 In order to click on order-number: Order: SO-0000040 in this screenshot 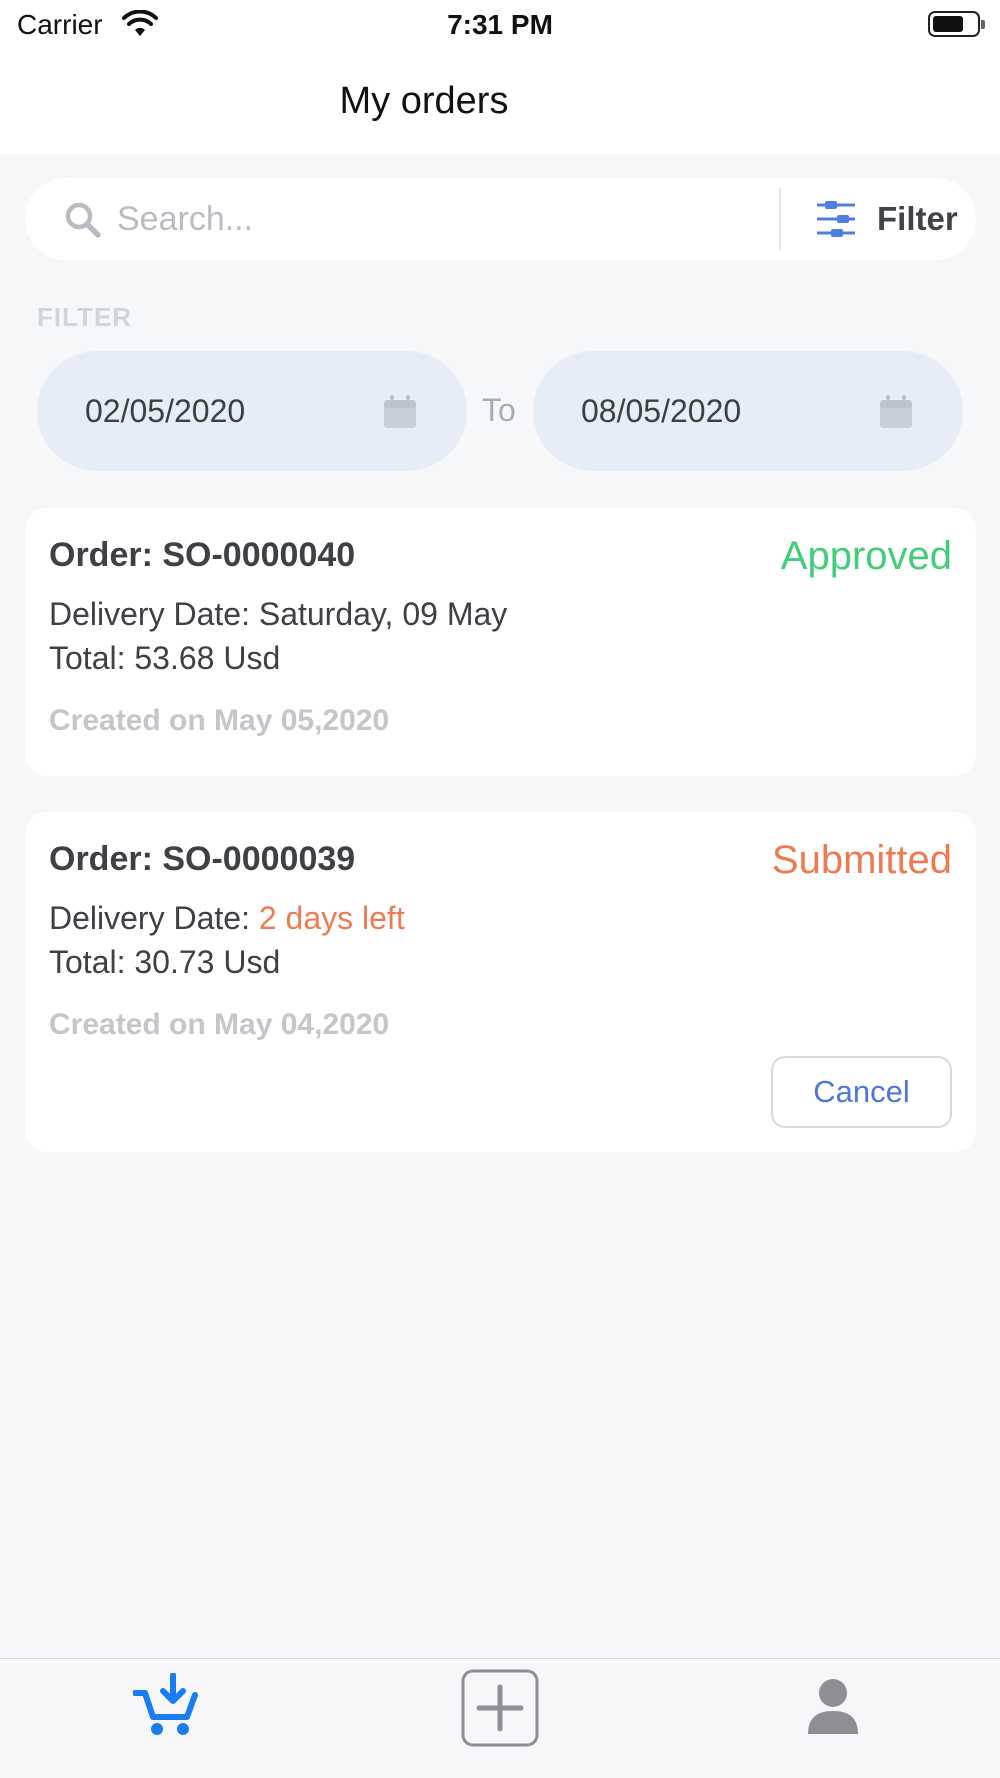, I will do `click(202, 555)`.